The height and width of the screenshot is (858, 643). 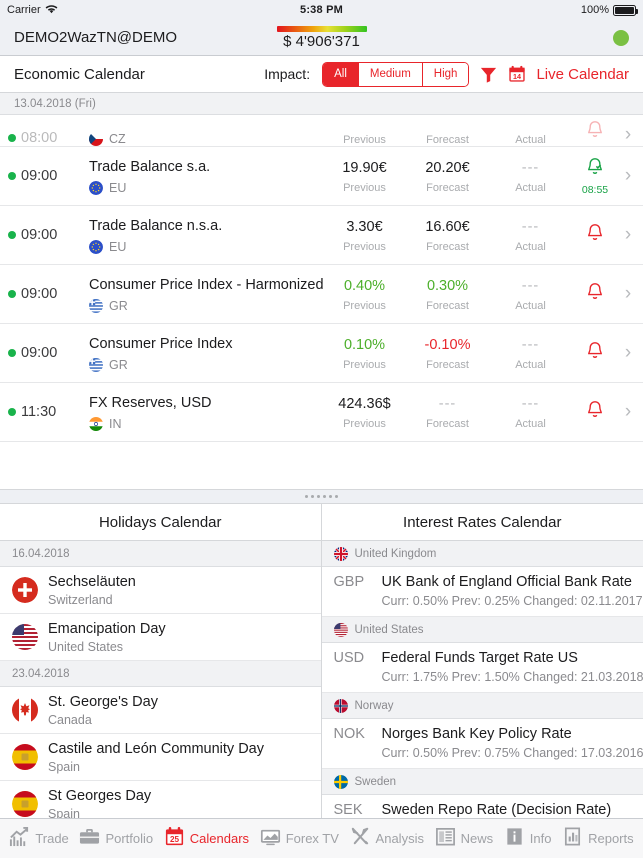 I want to click on forecast-label: Forecast, so click(x=447, y=364).